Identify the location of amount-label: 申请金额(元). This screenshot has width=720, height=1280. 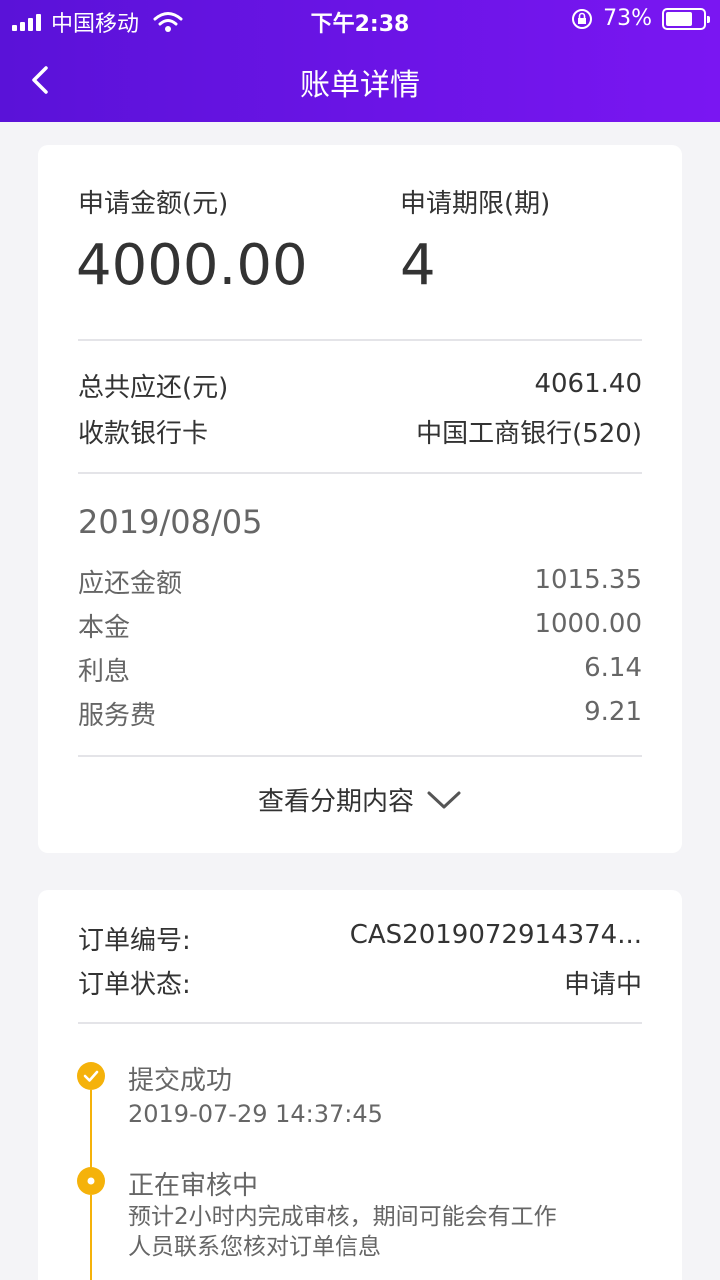
(153, 204).